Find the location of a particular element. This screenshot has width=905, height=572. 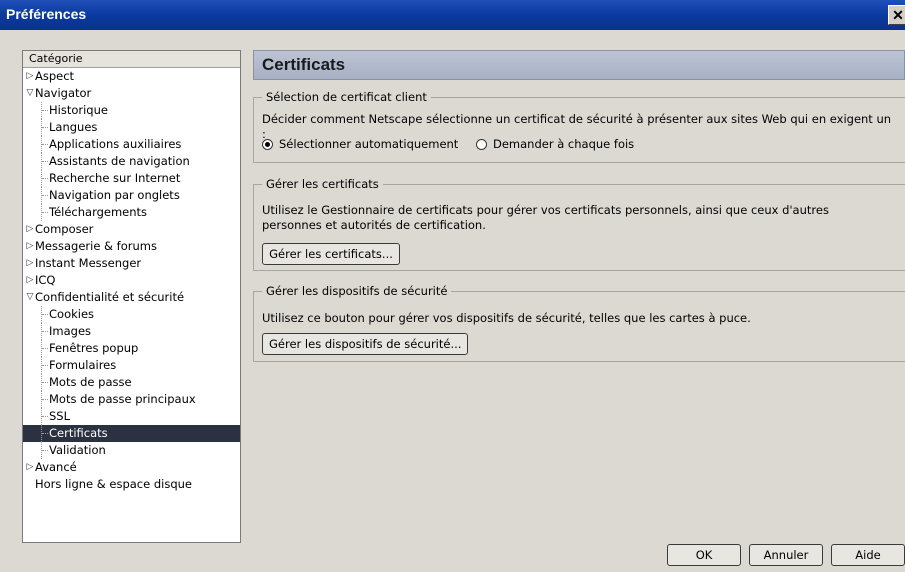

tree-item-label: Avancé is located at coordinates (56, 467).